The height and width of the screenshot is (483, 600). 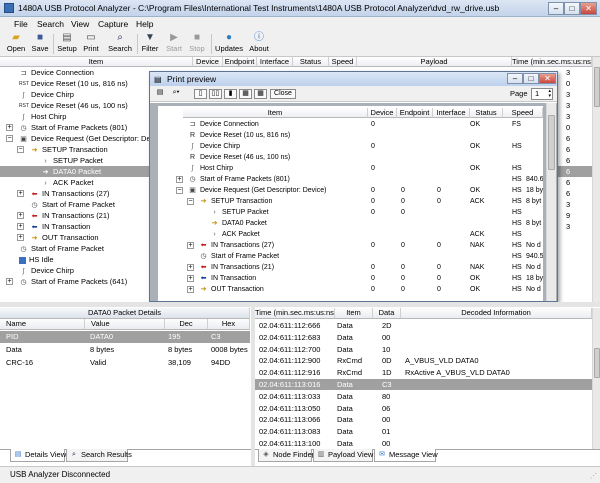 What do you see at coordinates (215, 94) in the screenshot?
I see `two-pages-icon: ▯▯` at bounding box center [215, 94].